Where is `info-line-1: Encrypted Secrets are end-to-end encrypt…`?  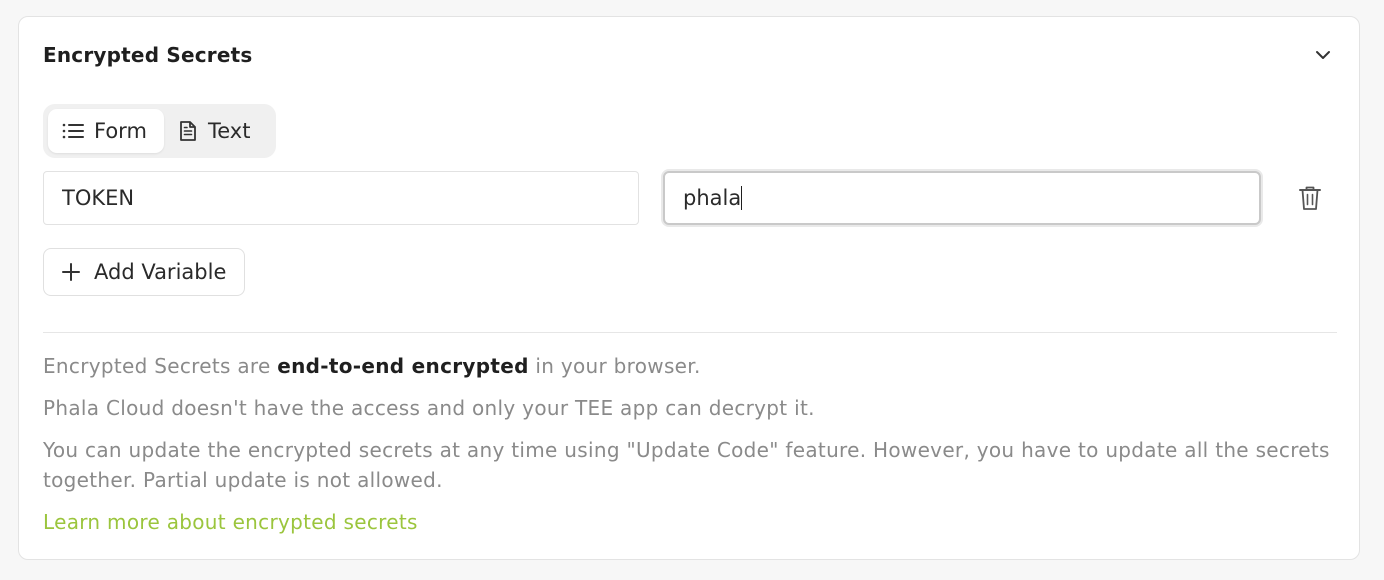 info-line-1: Encrypted Secrets are end-to-end encrypt… is located at coordinates (693, 366).